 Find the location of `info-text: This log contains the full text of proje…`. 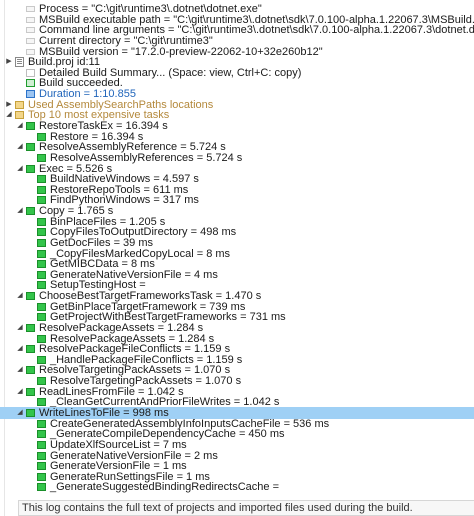

info-text: This log contains the full text of proje… is located at coordinates (217, 508).